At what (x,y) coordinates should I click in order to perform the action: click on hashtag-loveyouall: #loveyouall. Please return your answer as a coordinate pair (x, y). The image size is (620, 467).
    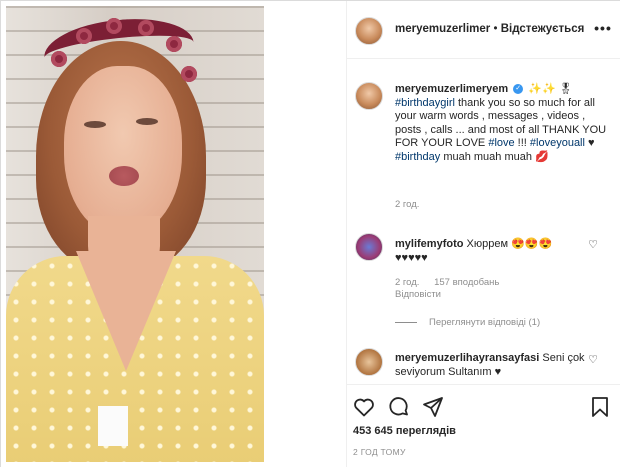
    Looking at the image, I should click on (557, 143).